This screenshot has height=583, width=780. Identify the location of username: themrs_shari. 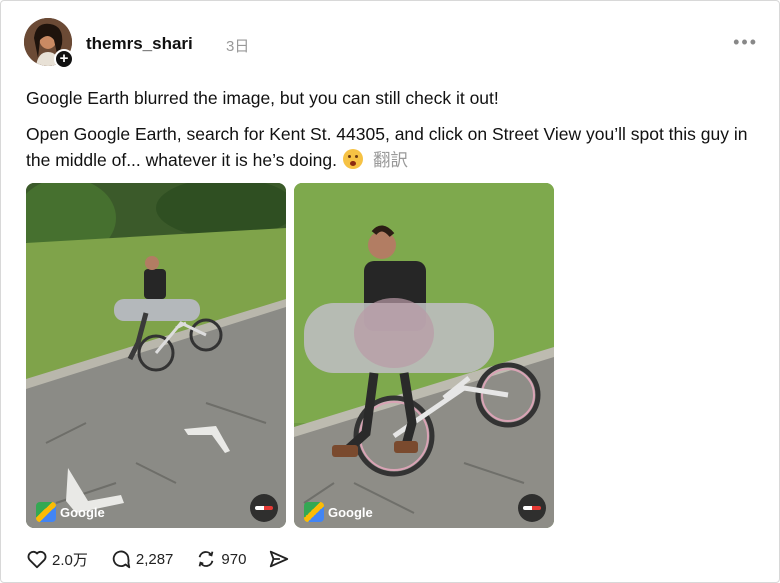
(139, 44).